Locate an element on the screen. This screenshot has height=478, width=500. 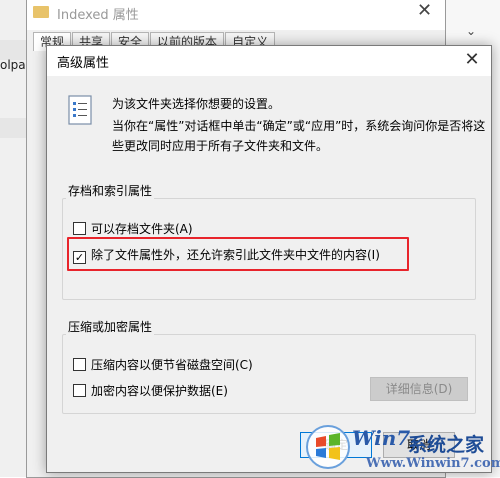
archive-option: 可以存档文件夹(A) is located at coordinates (133, 228).